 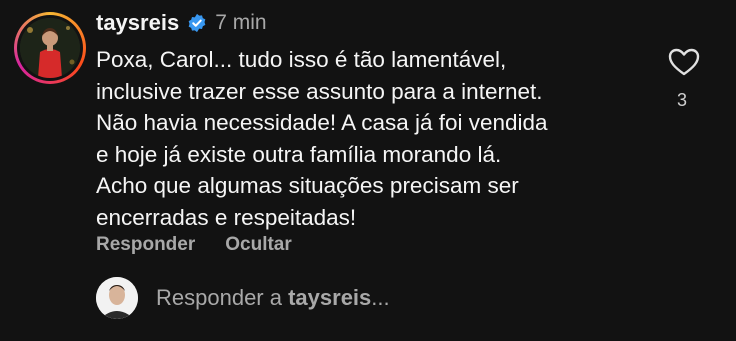 What do you see at coordinates (226, 217) in the screenshot?
I see `comment-line: encerradas e respeitadas!` at bounding box center [226, 217].